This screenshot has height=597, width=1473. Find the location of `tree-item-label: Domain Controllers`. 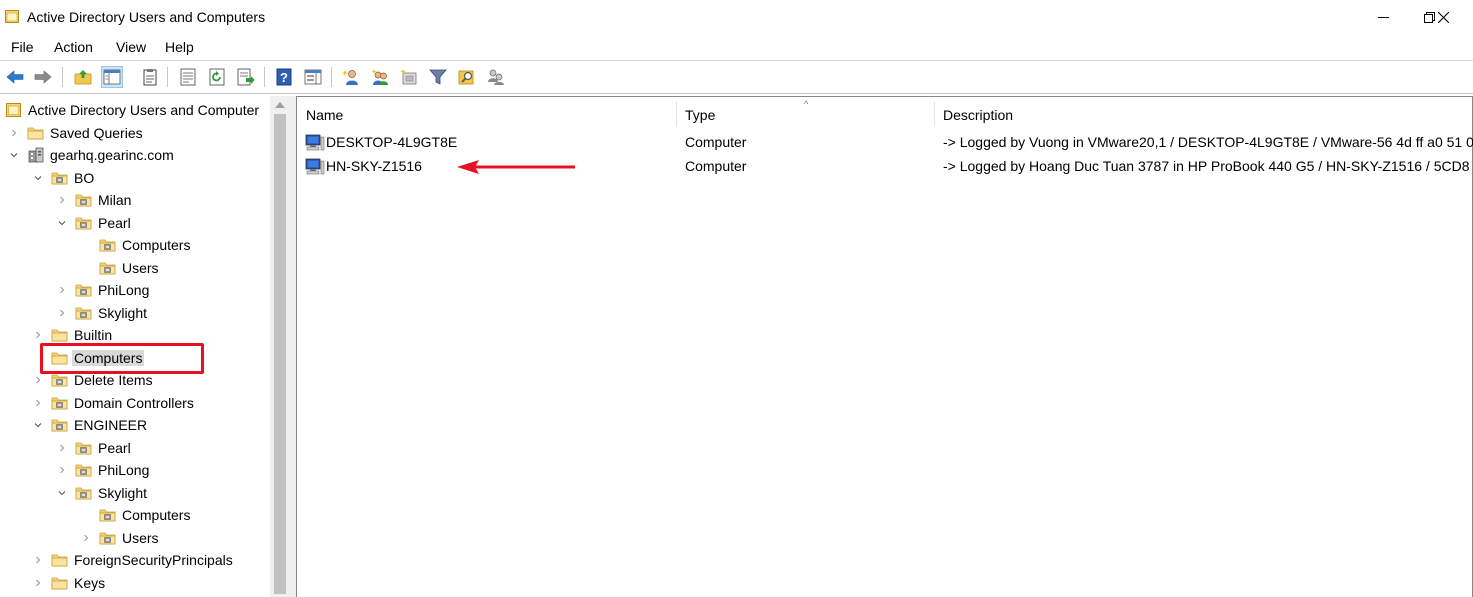

tree-item-label: Domain Controllers is located at coordinates (134, 402).